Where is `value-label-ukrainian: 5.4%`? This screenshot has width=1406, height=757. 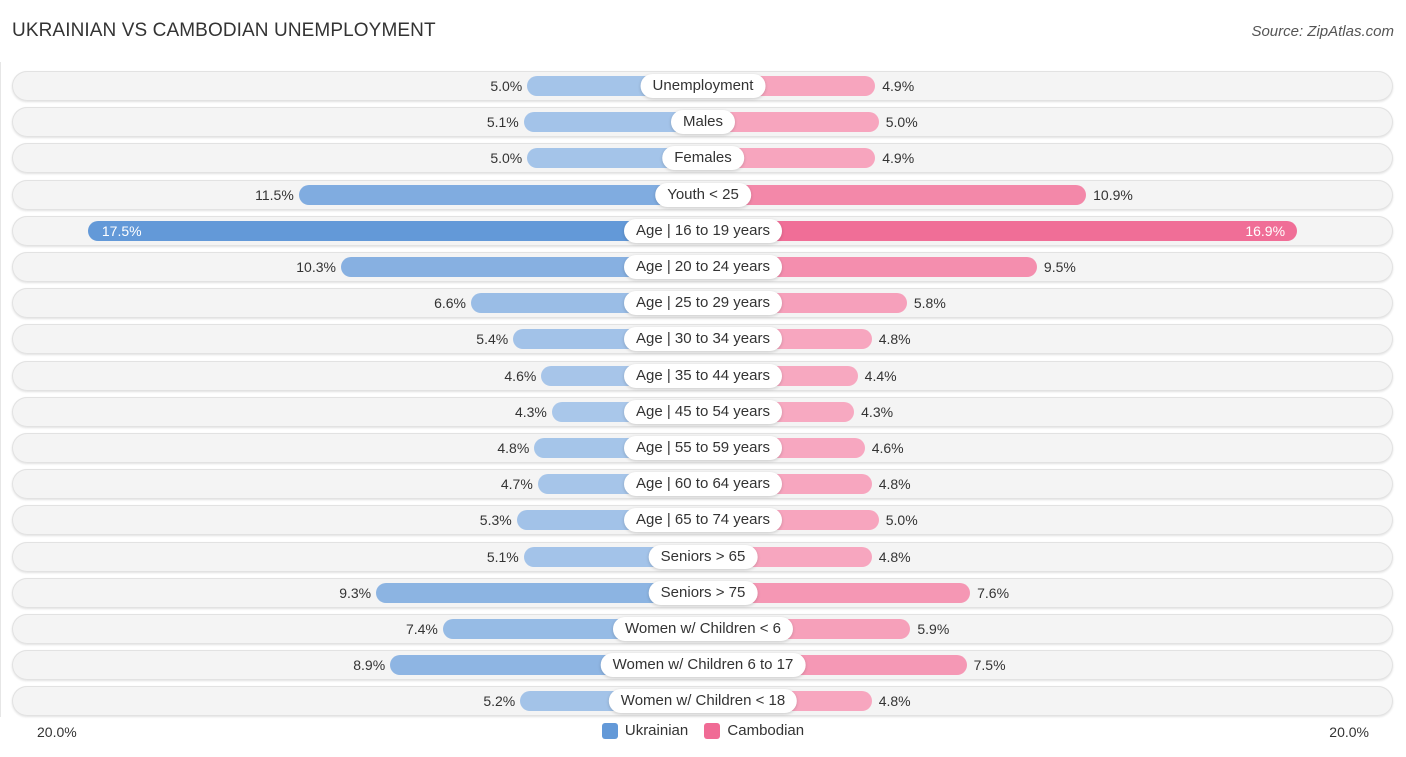
value-label-ukrainian: 5.4% is located at coordinates (492, 339).